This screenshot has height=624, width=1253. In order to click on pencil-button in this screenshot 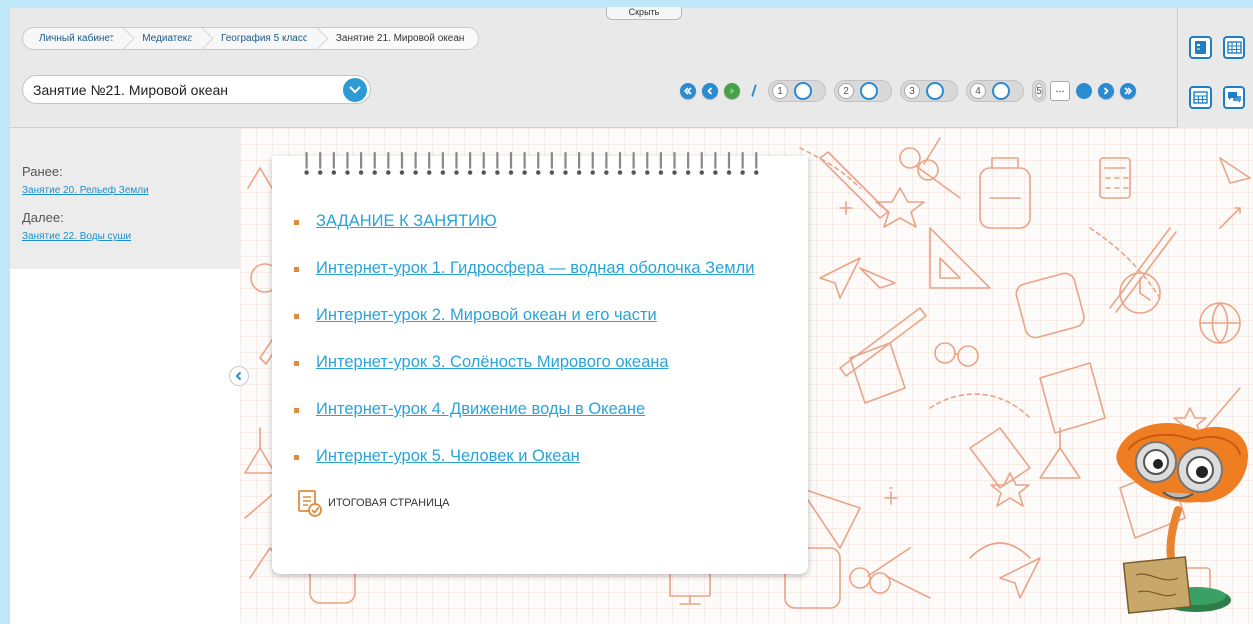, I will do `click(754, 91)`.